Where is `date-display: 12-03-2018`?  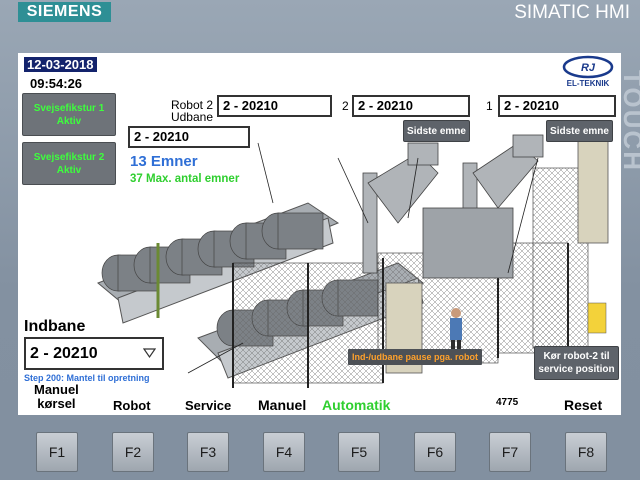 date-display: 12-03-2018 is located at coordinates (60, 64).